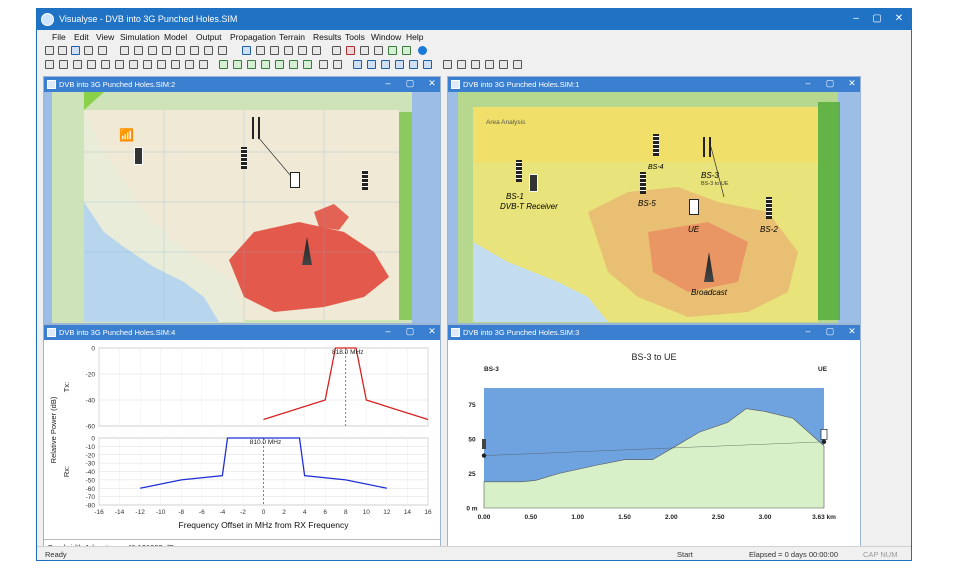  Describe the element at coordinates (189, 64) in the screenshot. I see `range-icon` at that location.